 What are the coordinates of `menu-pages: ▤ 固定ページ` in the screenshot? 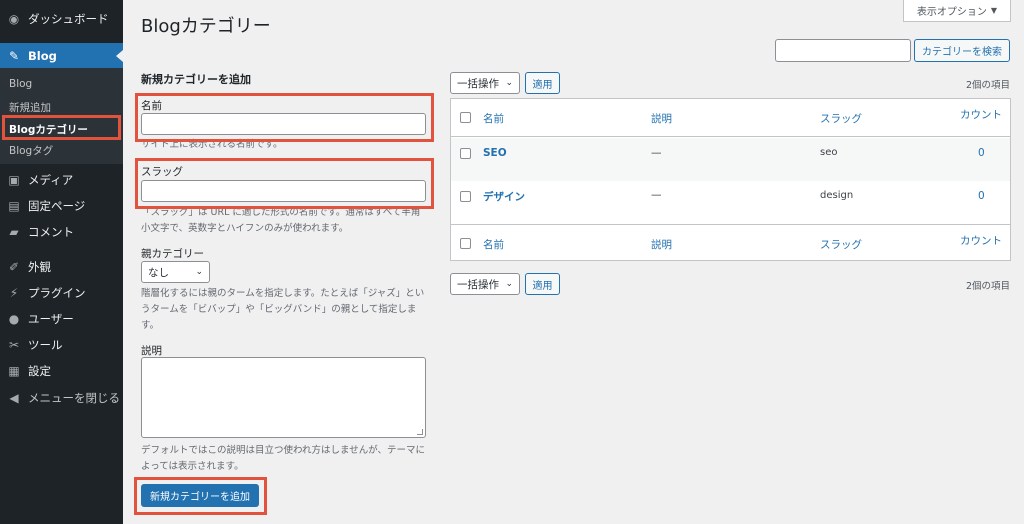 It's located at (61, 206).